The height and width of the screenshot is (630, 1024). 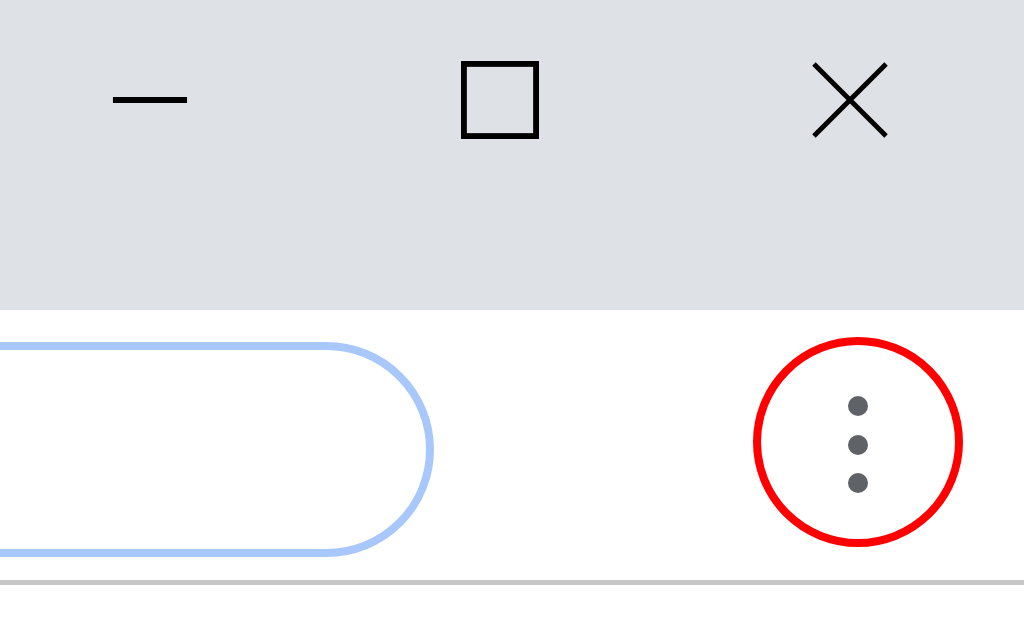 I want to click on address-bar, so click(x=217, y=449).